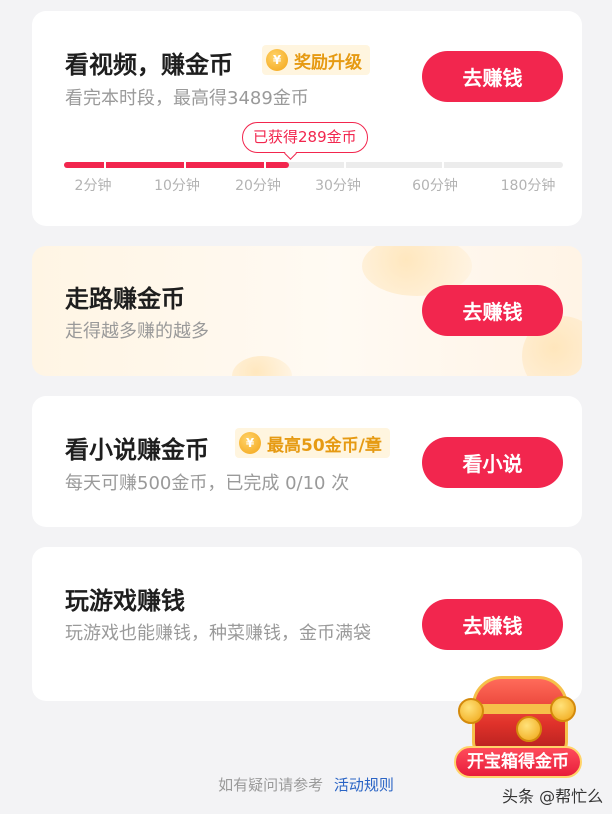  What do you see at coordinates (492, 310) in the screenshot?
I see `walk-earn-button: 去赚钱` at bounding box center [492, 310].